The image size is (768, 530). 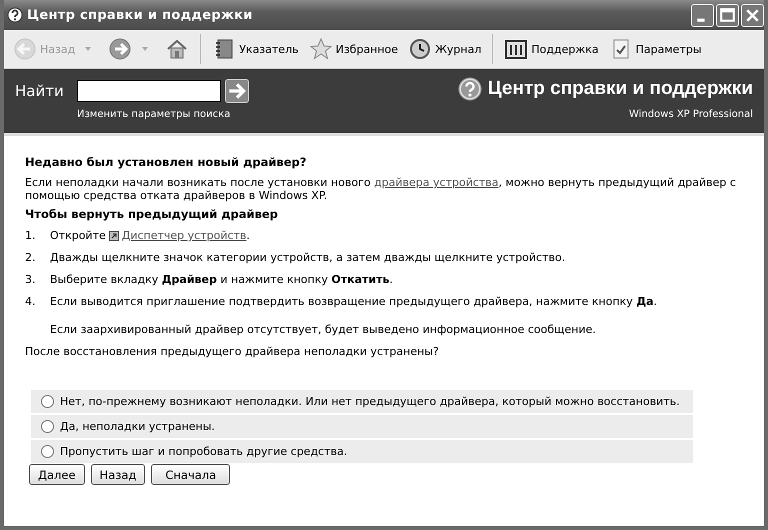 What do you see at coordinates (620, 89) in the screenshot?
I see `banner-title: Центр справки и поддержки` at bounding box center [620, 89].